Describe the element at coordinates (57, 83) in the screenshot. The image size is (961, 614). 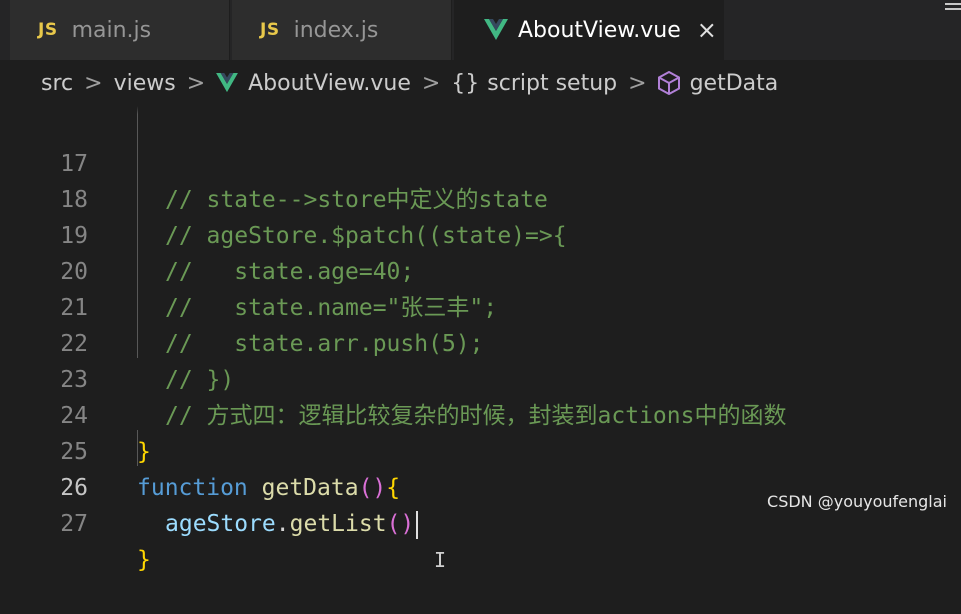
I see `breadcrumb-src: src` at that location.